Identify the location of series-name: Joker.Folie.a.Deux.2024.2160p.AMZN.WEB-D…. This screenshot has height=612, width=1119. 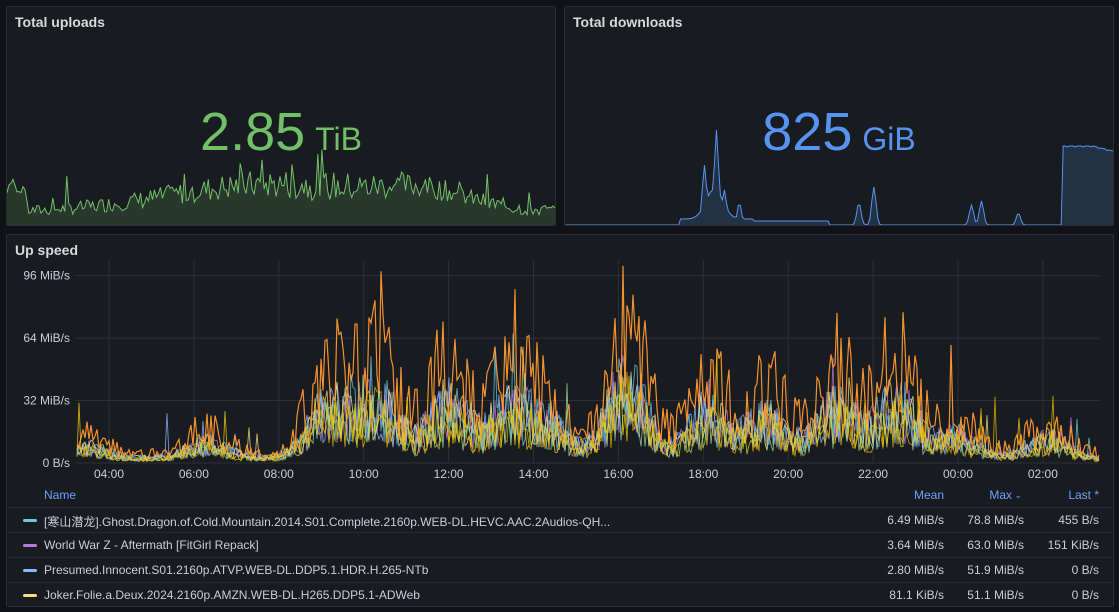
(364, 595).